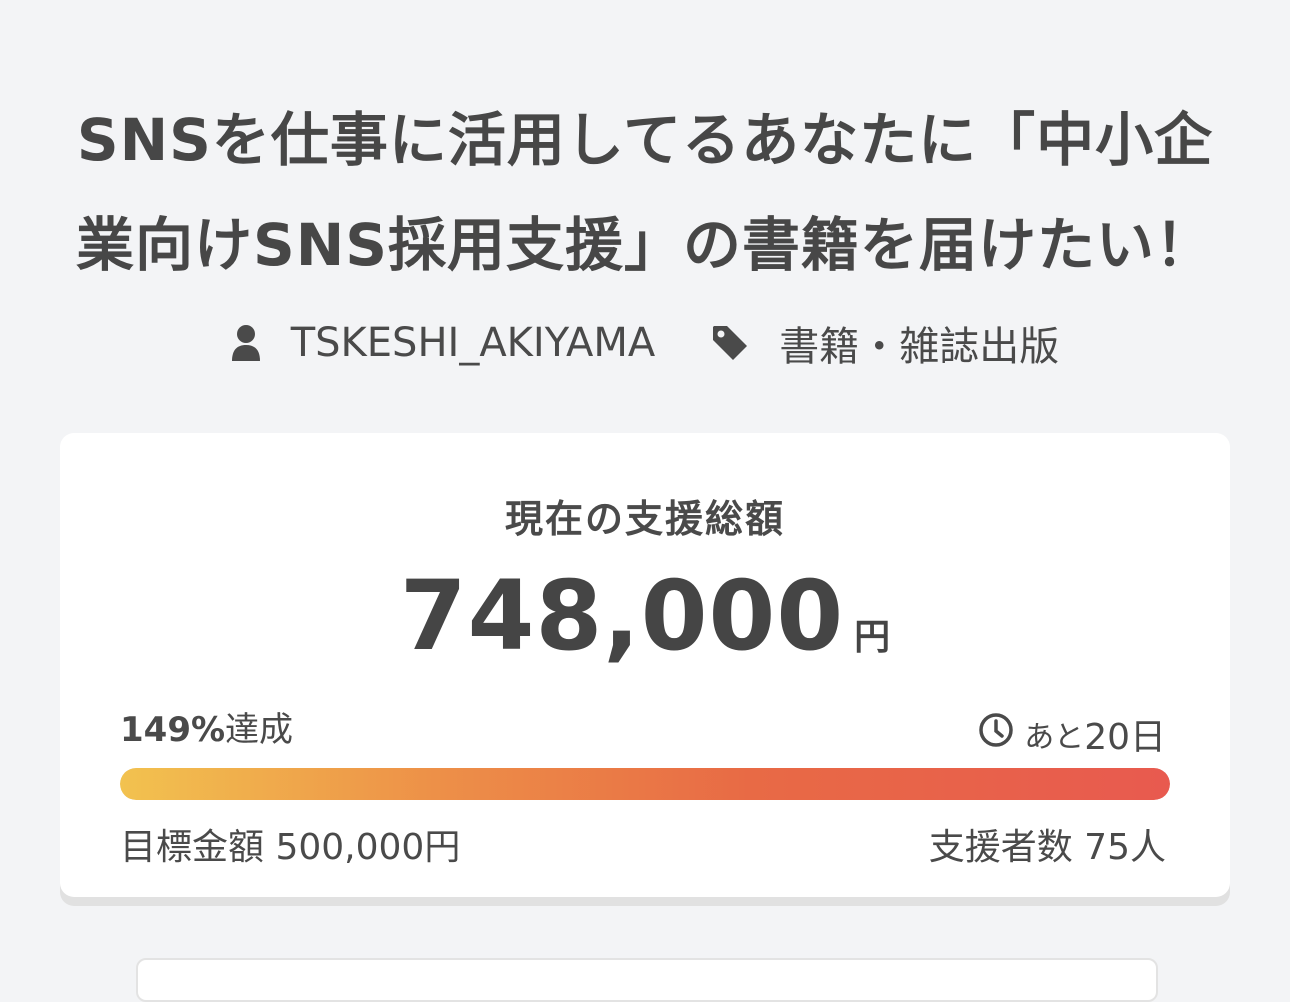 The height and width of the screenshot is (1002, 1290). I want to click on clock-icon, so click(996, 734).